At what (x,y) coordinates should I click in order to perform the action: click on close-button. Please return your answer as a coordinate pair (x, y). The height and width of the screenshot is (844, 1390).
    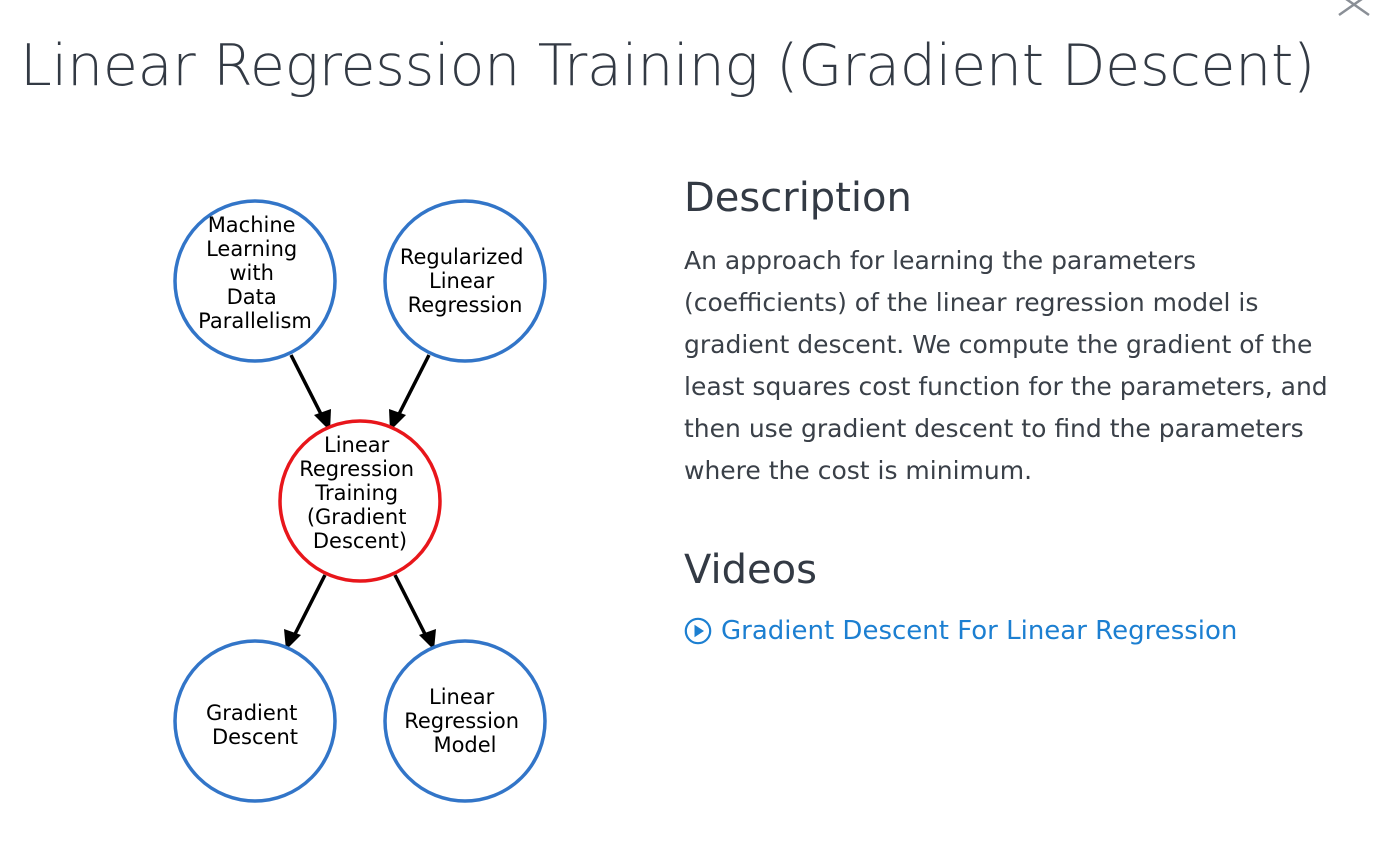
    Looking at the image, I should click on (1354, 10).